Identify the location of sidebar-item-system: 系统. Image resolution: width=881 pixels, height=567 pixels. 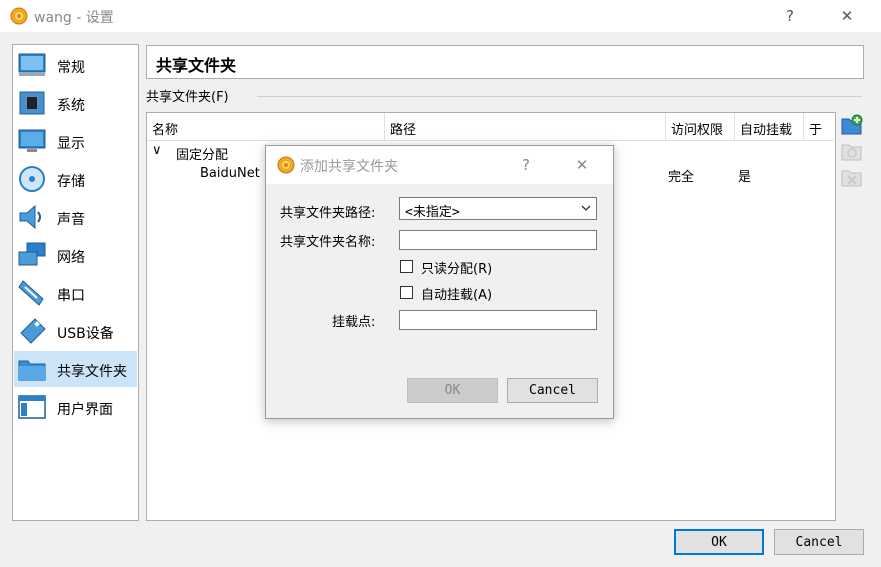
(75, 103).